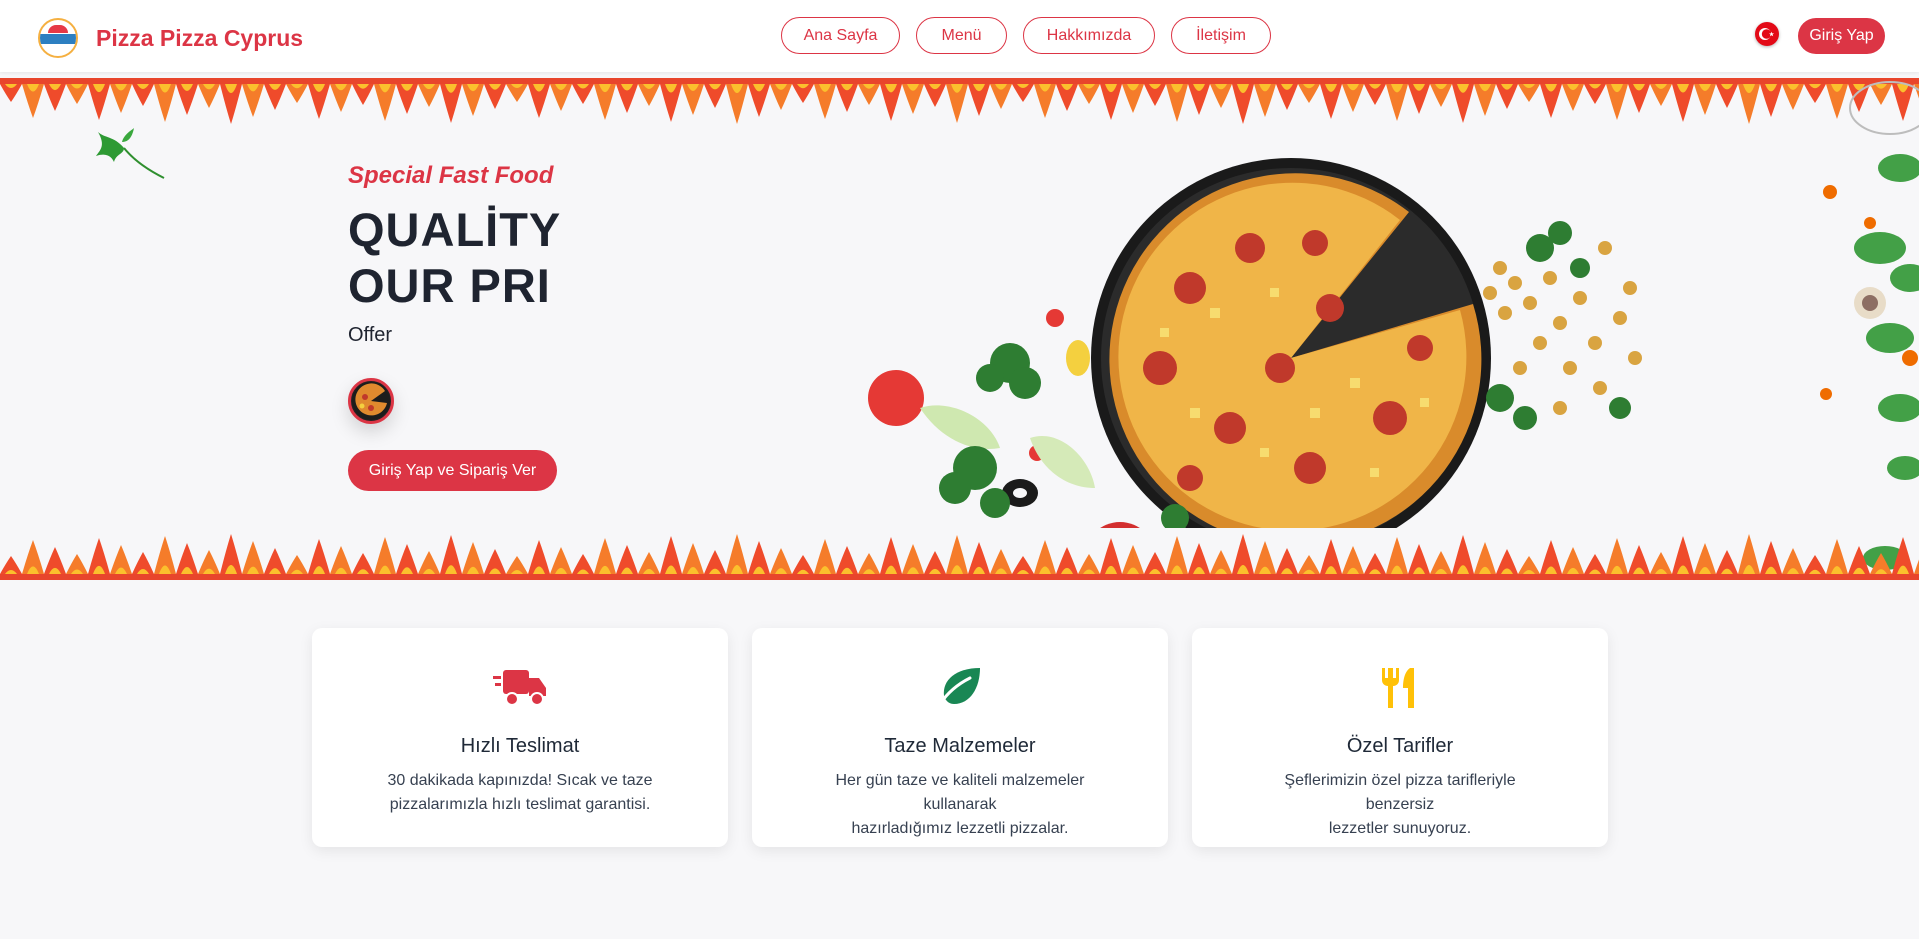 The height and width of the screenshot is (939, 1919). Describe the element at coordinates (1400, 828) in the screenshot. I see `feature-description-line: lezzetler sunuyoruz.` at that location.